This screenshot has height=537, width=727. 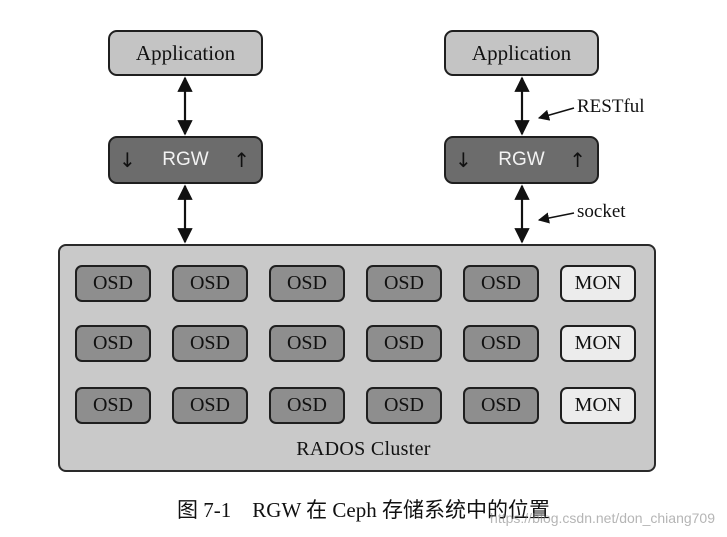 I want to click on watermark: https://blog.csdn.net/don_chiang709, so click(x=602, y=518).